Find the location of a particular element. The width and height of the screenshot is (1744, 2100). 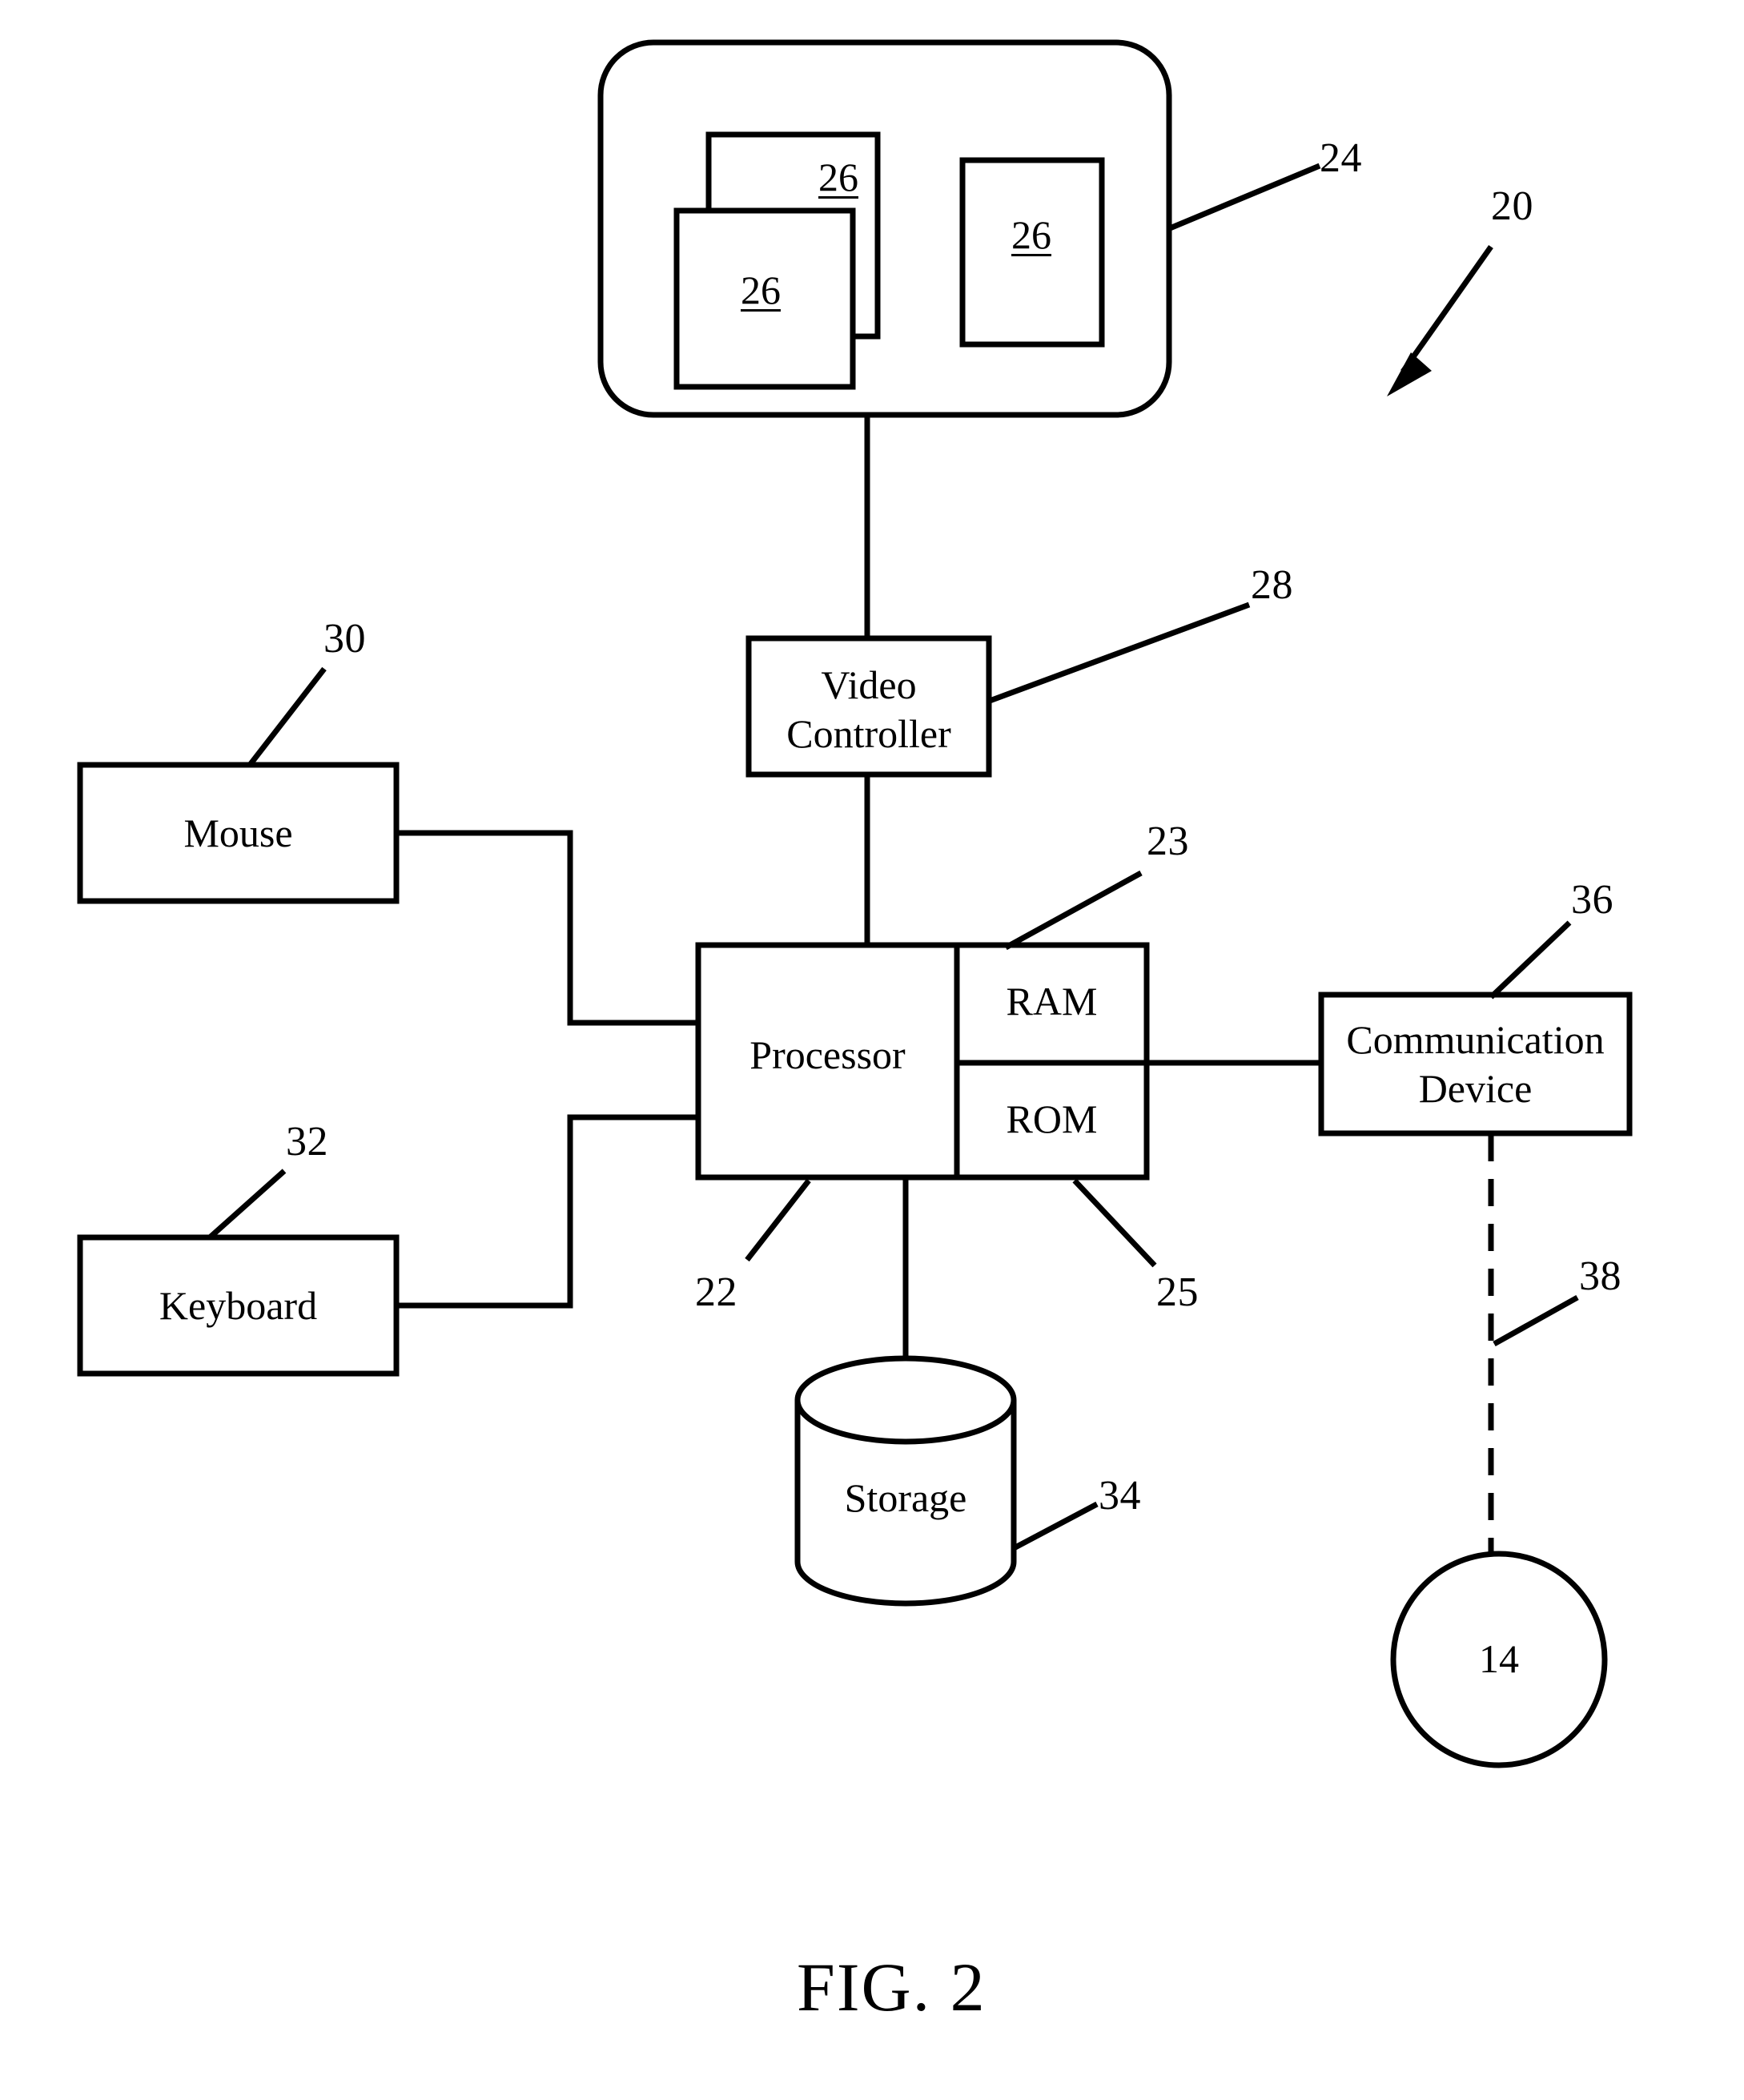

storage-cylinder-top is located at coordinates (905, 1400).